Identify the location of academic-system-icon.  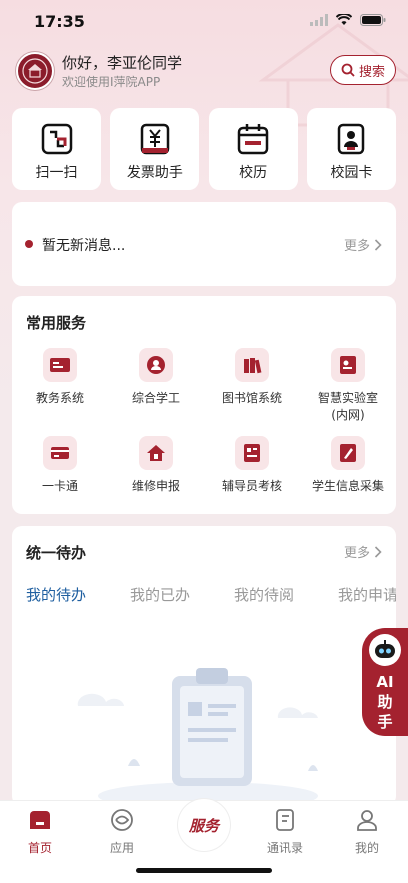
(60, 365).